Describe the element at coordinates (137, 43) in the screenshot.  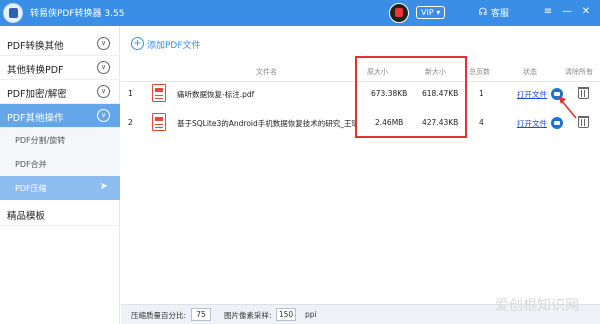
I see `plus-icon: +` at that location.